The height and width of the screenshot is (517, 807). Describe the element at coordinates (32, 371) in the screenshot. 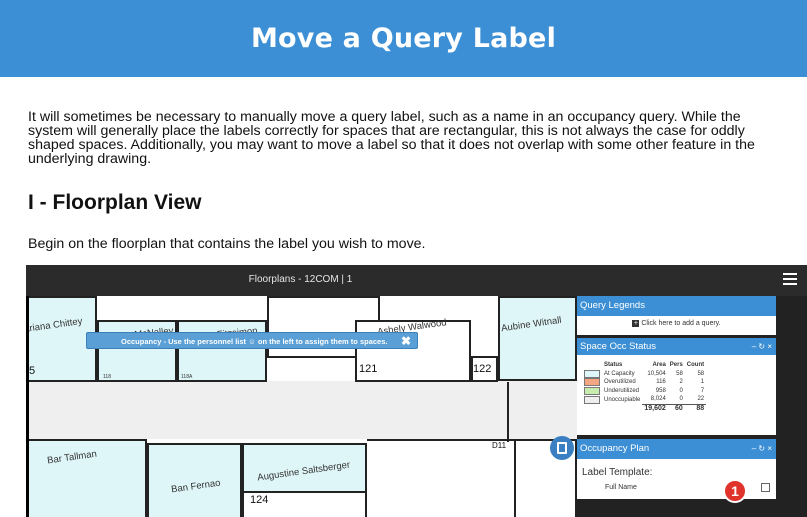

I see `room-number: 5` at that location.